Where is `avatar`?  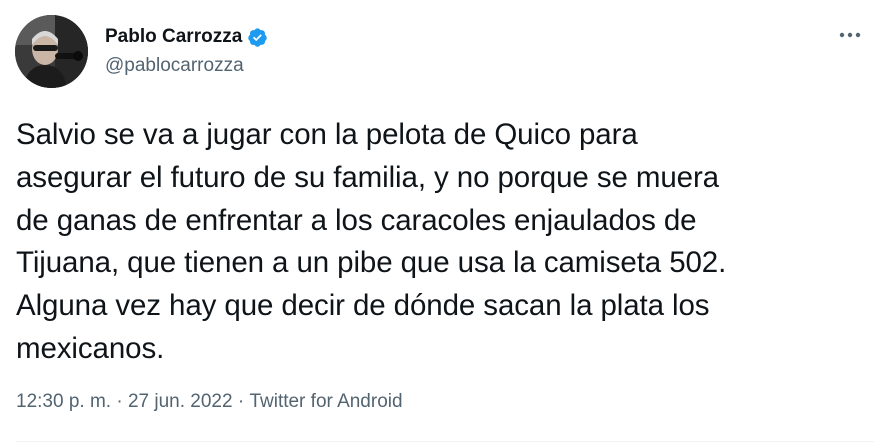
avatar is located at coordinates (51, 51).